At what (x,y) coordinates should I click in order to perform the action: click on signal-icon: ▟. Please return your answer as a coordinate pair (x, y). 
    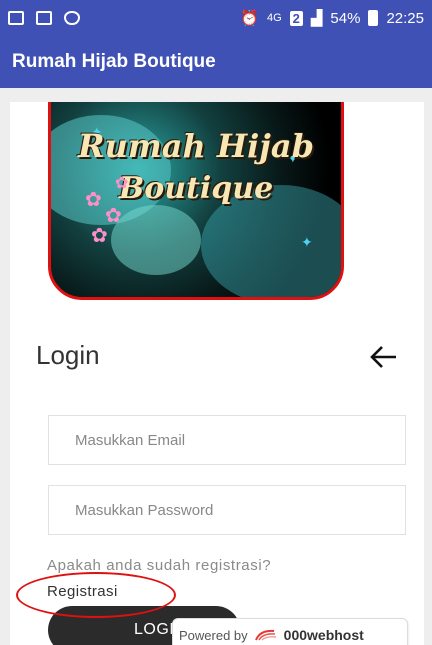
    Looking at the image, I should click on (316, 18).